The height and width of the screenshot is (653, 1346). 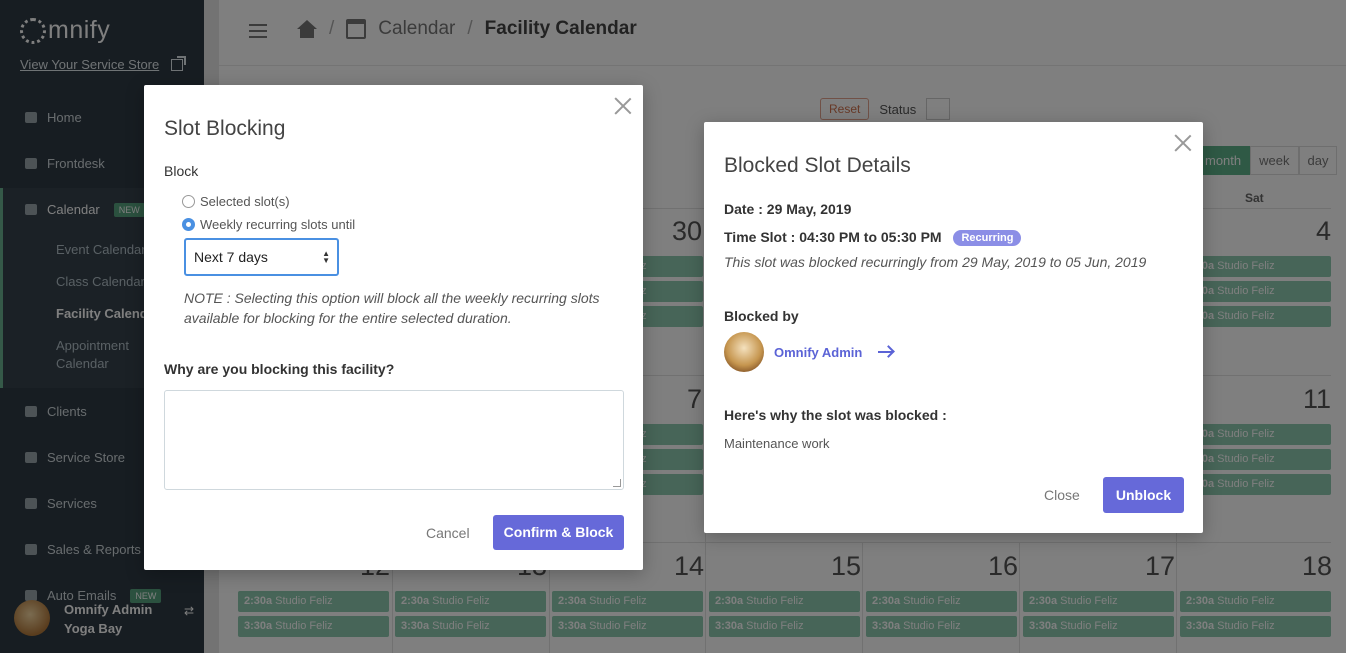 I want to click on confirm-block-button: Confirm & Block, so click(x=558, y=532).